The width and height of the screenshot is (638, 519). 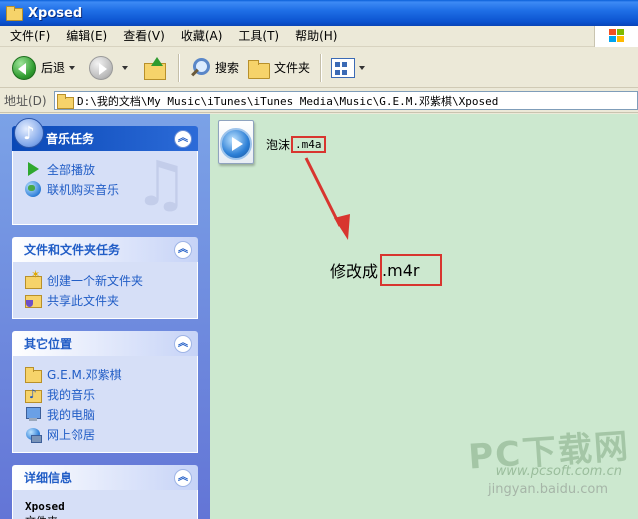 I want to click on up-folder-button, so click(x=155, y=68).